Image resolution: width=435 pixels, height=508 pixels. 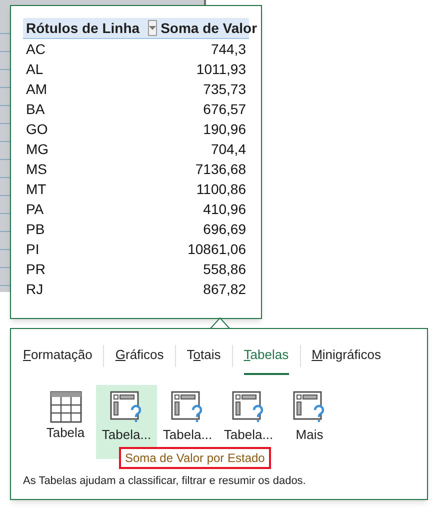 I want to click on row-label: PA, so click(x=35, y=209).